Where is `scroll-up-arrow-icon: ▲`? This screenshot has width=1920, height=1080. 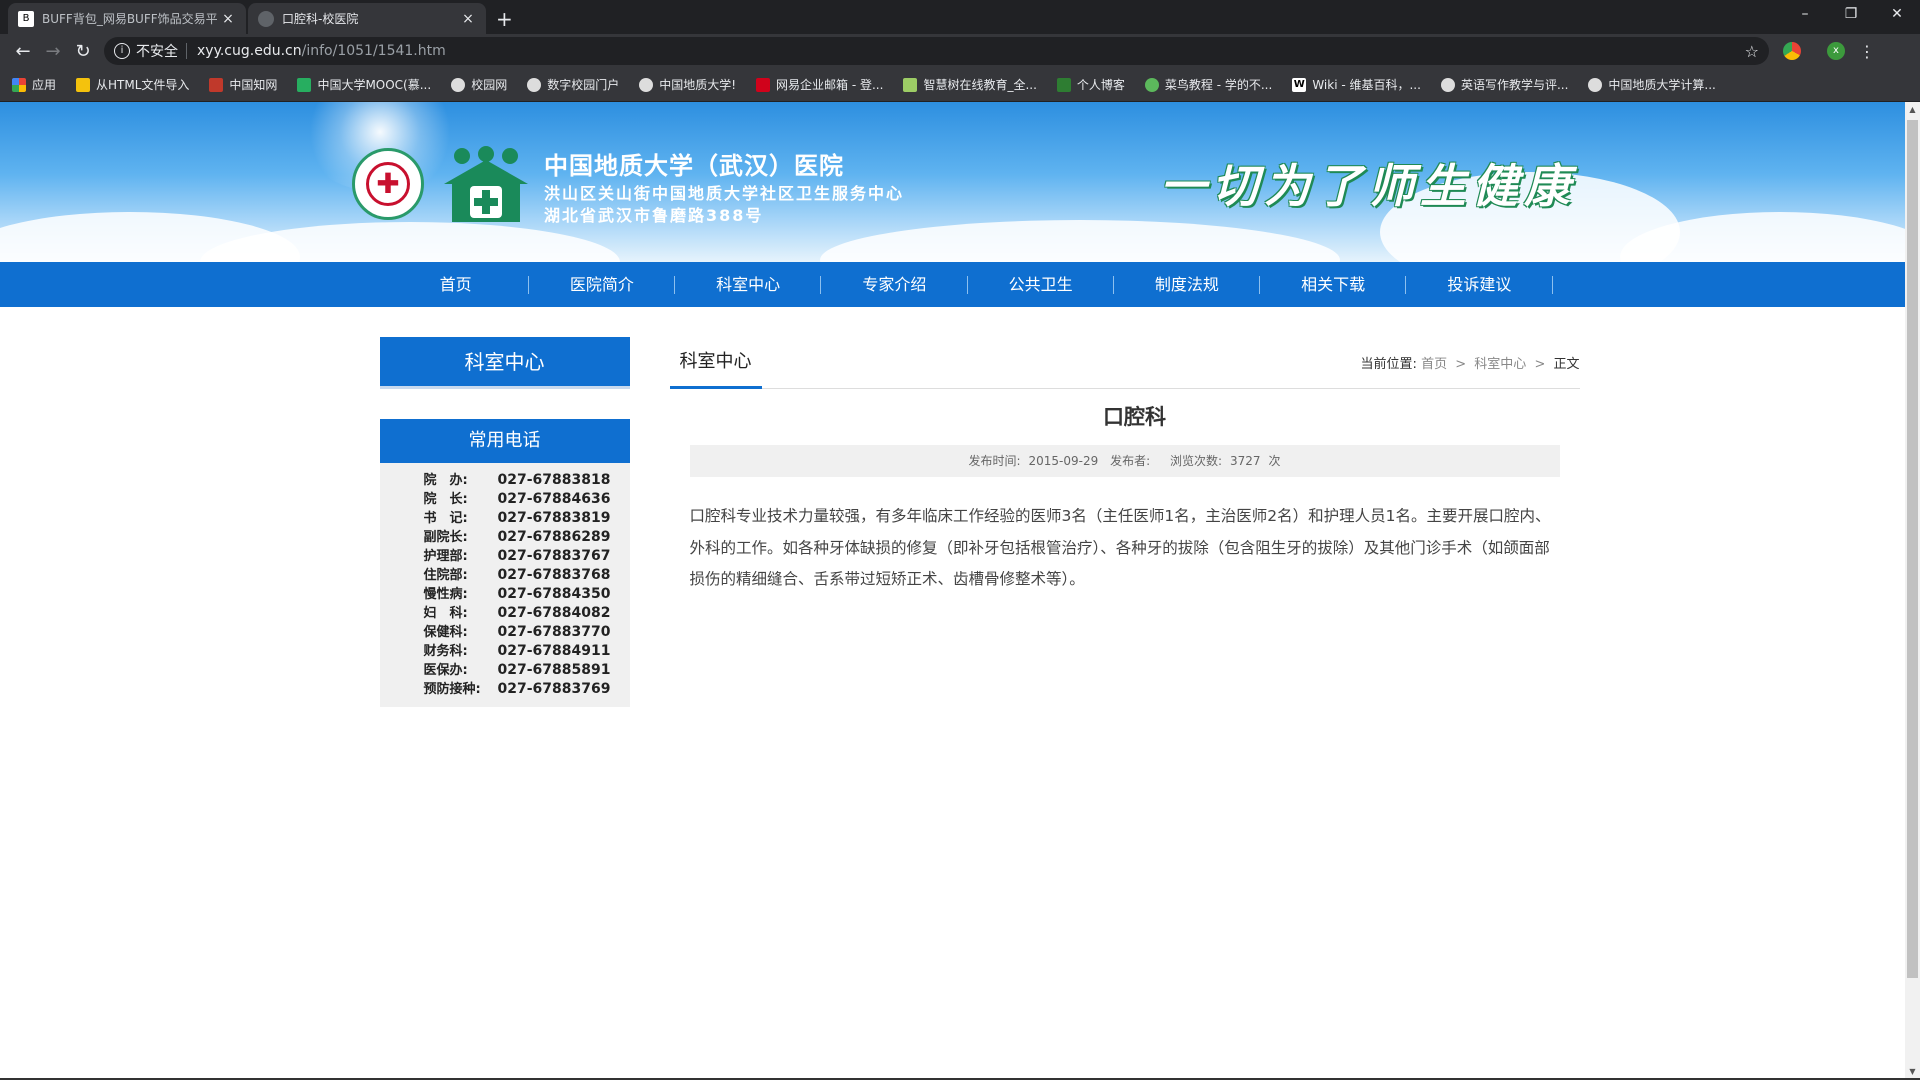 scroll-up-arrow-icon: ▲ is located at coordinates (1912, 110).